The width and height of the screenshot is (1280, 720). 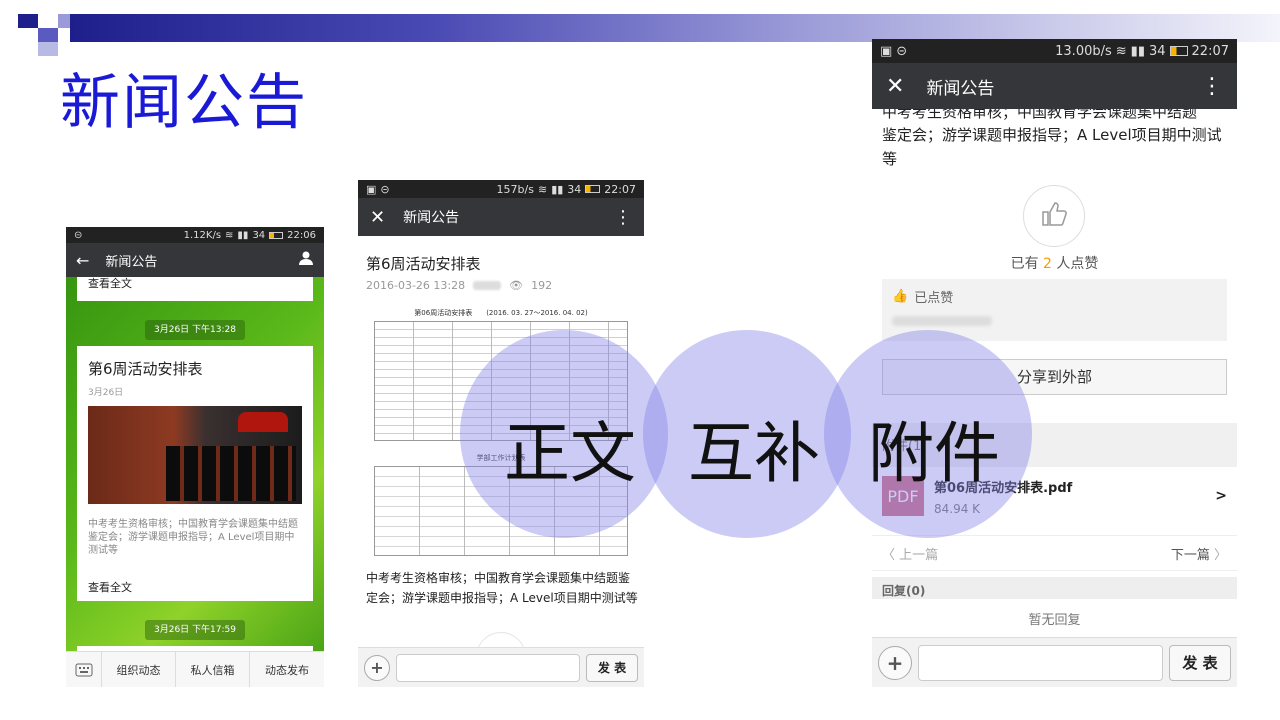 I want to click on table-title: 第06周活动安排表 (2016. 03. 27～2016. 04. 02), so click(x=501, y=313).